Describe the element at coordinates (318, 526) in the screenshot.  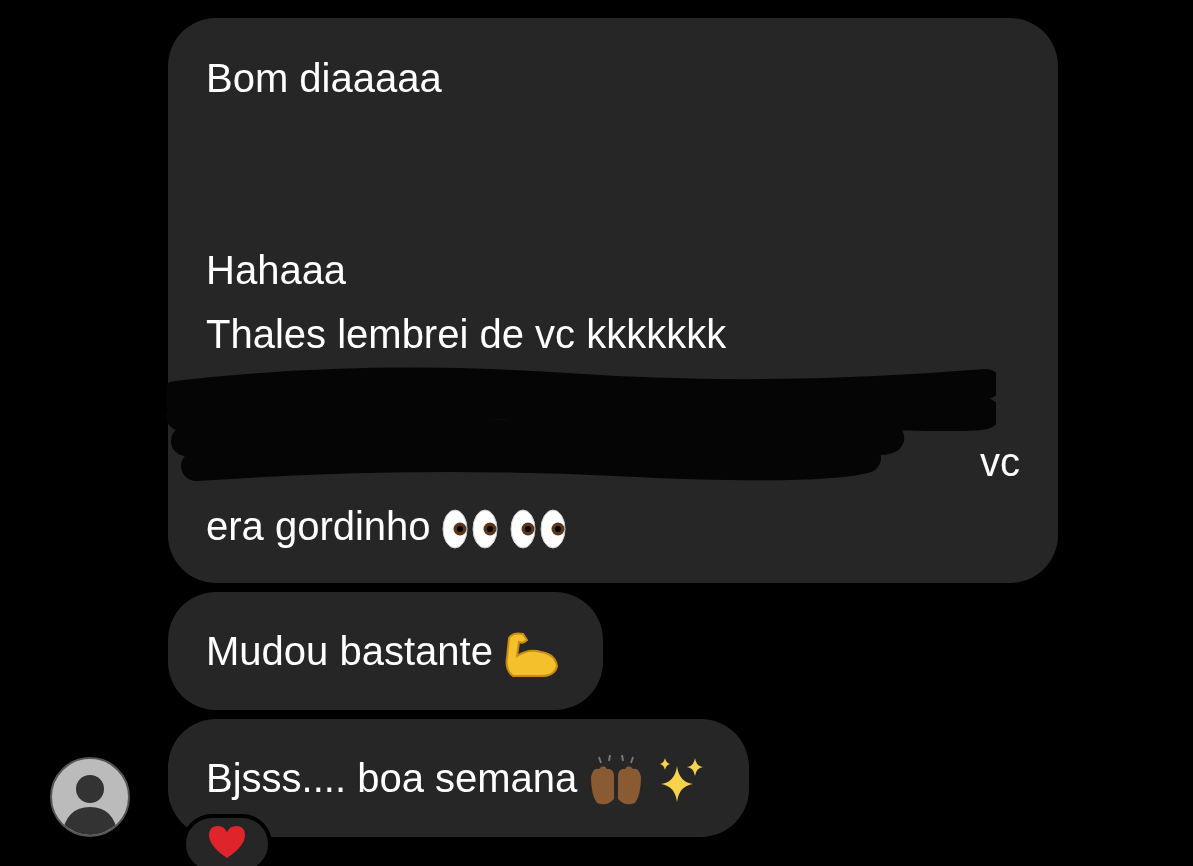
I see `message-text: era gordinho` at that location.